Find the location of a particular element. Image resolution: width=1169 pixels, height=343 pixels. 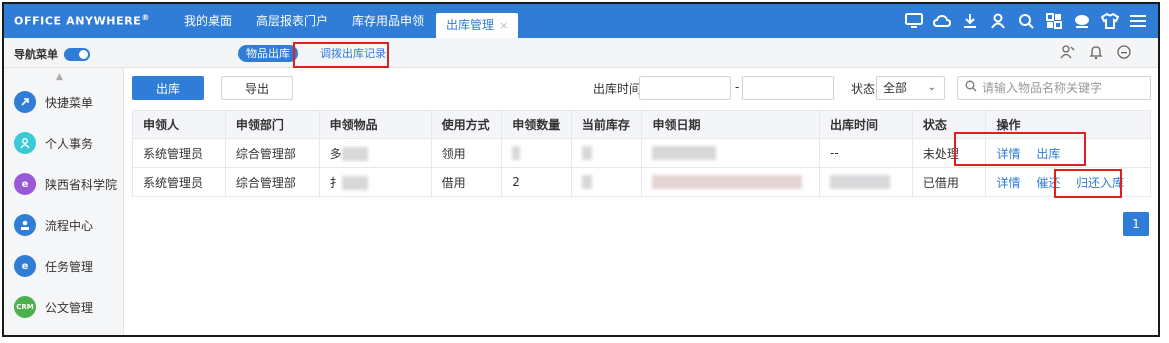

bell-icon is located at coordinates (1096, 53).